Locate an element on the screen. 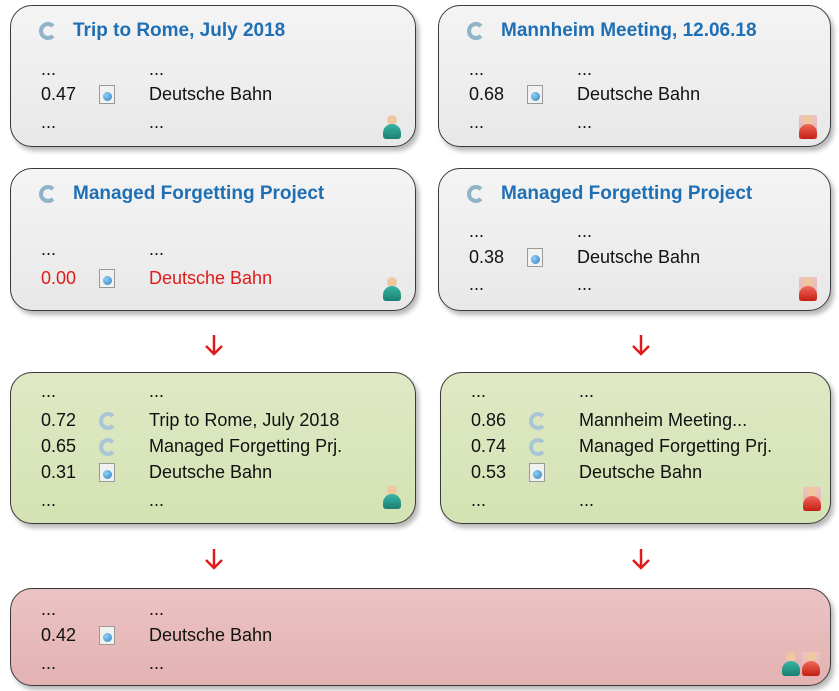  list-item: 0.53 Deutsche Bahn is located at coordinates (587, 472).